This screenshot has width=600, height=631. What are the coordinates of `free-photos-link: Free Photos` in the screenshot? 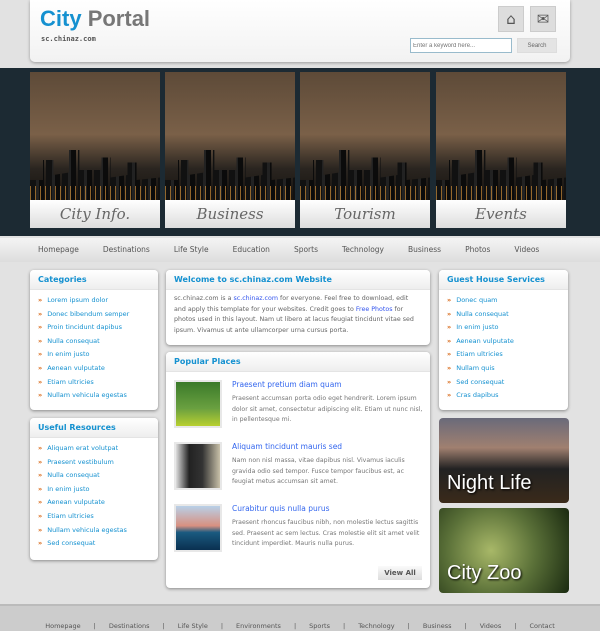 It's located at (374, 309).